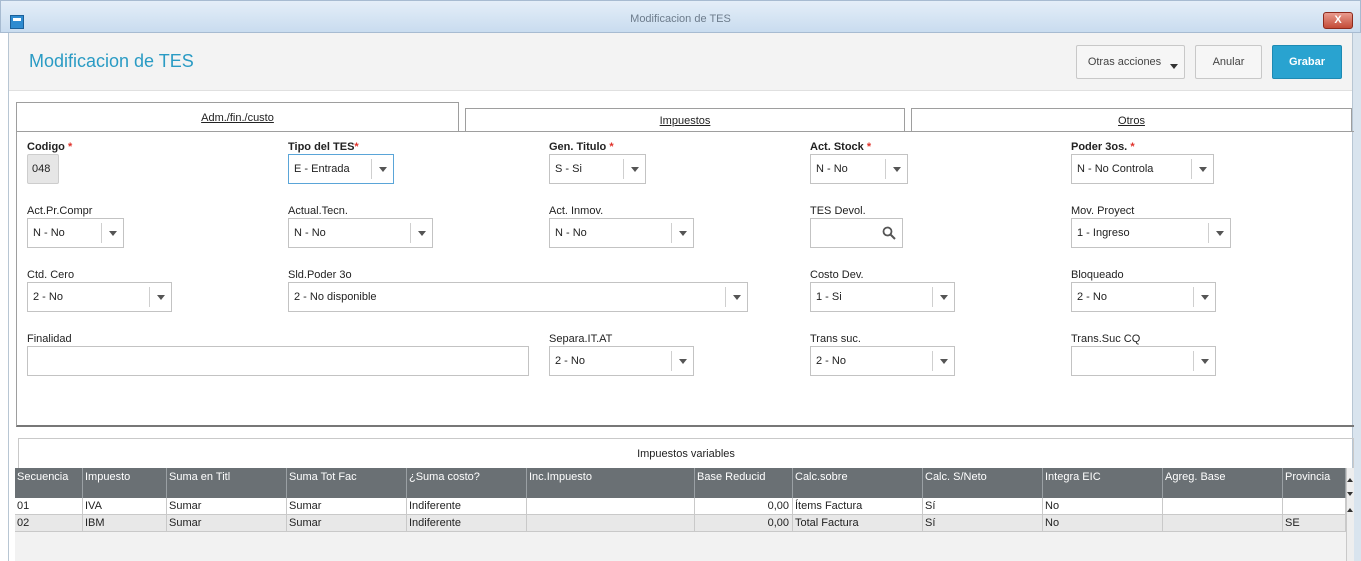 This screenshot has height=561, width=1361. Describe the element at coordinates (1124, 62) in the screenshot. I see `other-actions-label: Otras acciones` at that location.